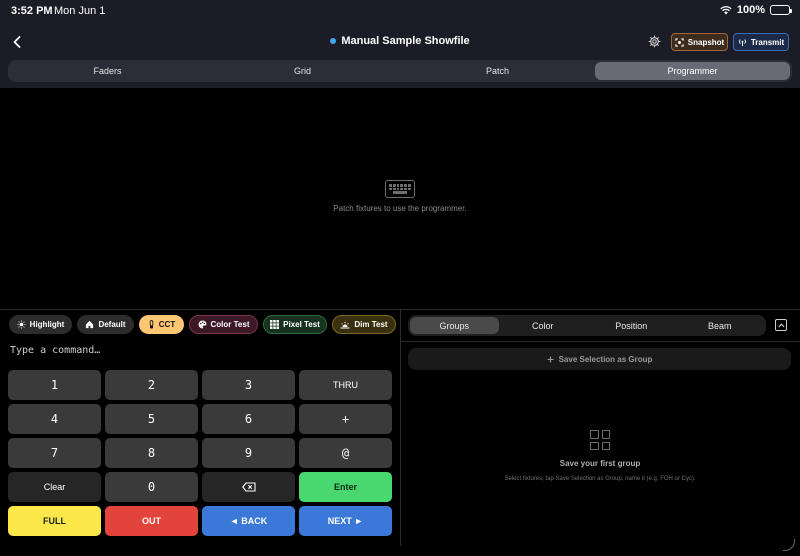 Image resolution: width=800 pixels, height=556 pixels. Describe the element at coordinates (371, 324) in the screenshot. I see `dim-test-label: Dim Test` at that location.